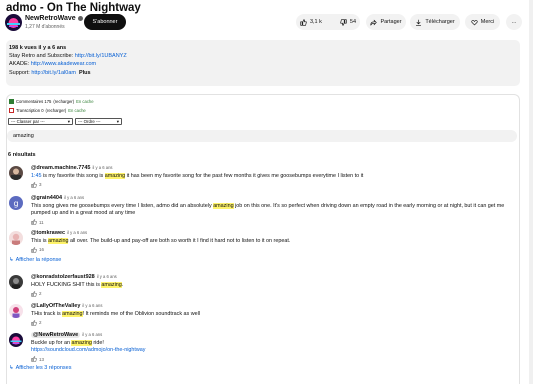 Image resolution: width=533 pixels, height=384 pixels. What do you see at coordinates (22, 155) in the screenshot?
I see `results-count: 6 résultats` at bounding box center [22, 155].